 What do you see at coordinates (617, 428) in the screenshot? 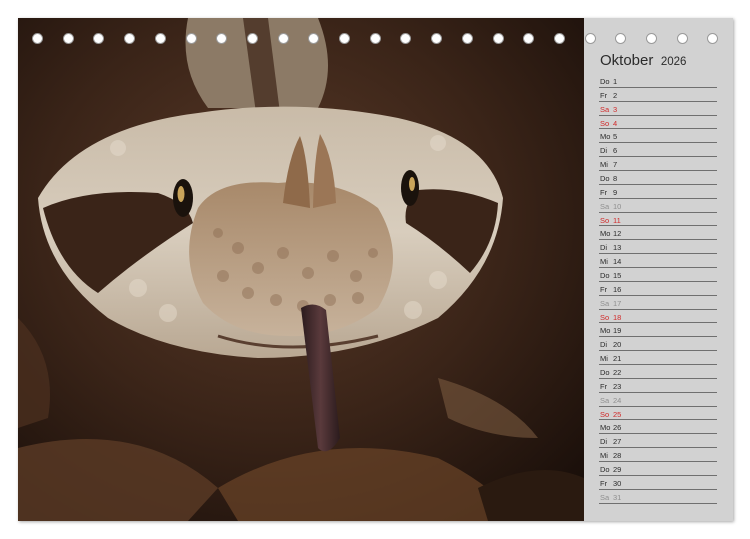
I see `day-number: 26` at bounding box center [617, 428].